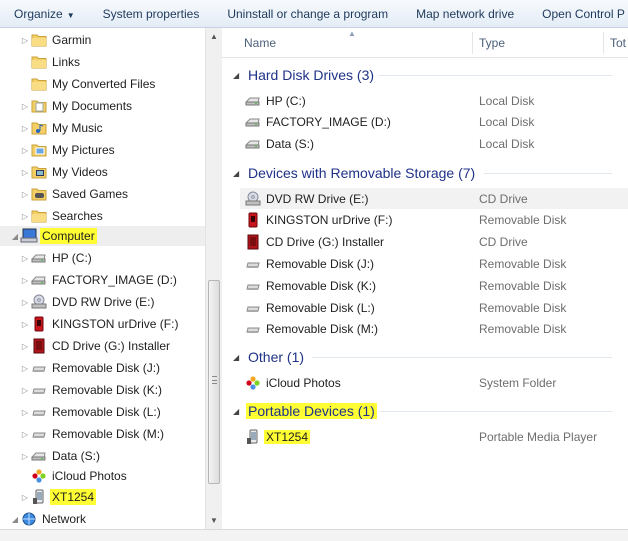 The image size is (628, 541). I want to click on nav-item-garmin: ▷ Garmin, so click(56, 40).